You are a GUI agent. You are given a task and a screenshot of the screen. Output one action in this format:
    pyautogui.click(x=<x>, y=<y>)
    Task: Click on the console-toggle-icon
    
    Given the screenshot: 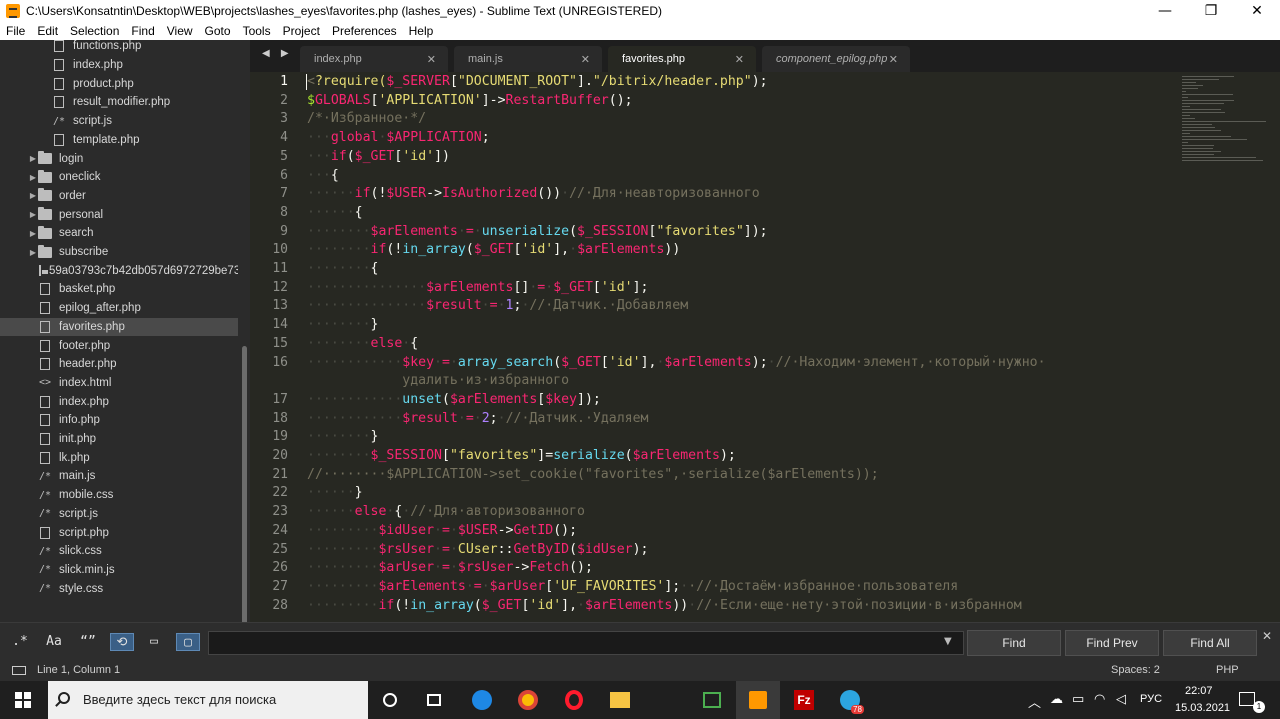 What is the action you would take?
    pyautogui.click(x=19, y=670)
    